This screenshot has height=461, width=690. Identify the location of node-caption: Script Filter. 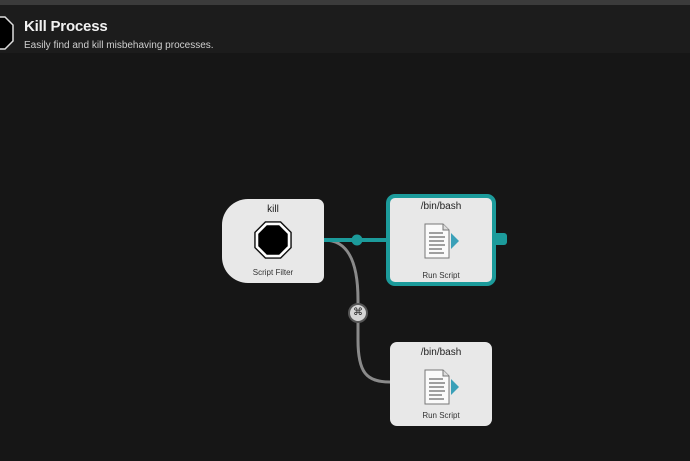
(273, 272).